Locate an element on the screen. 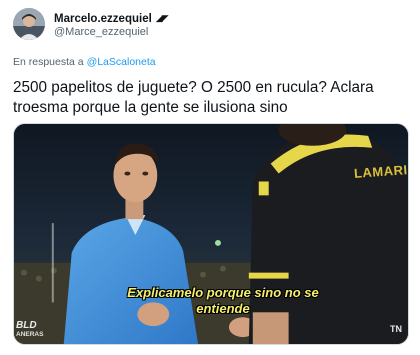 Image resolution: width=420 pixels, height=355 pixels. broadcast-logo-small: ANERAS is located at coordinates (30, 334).